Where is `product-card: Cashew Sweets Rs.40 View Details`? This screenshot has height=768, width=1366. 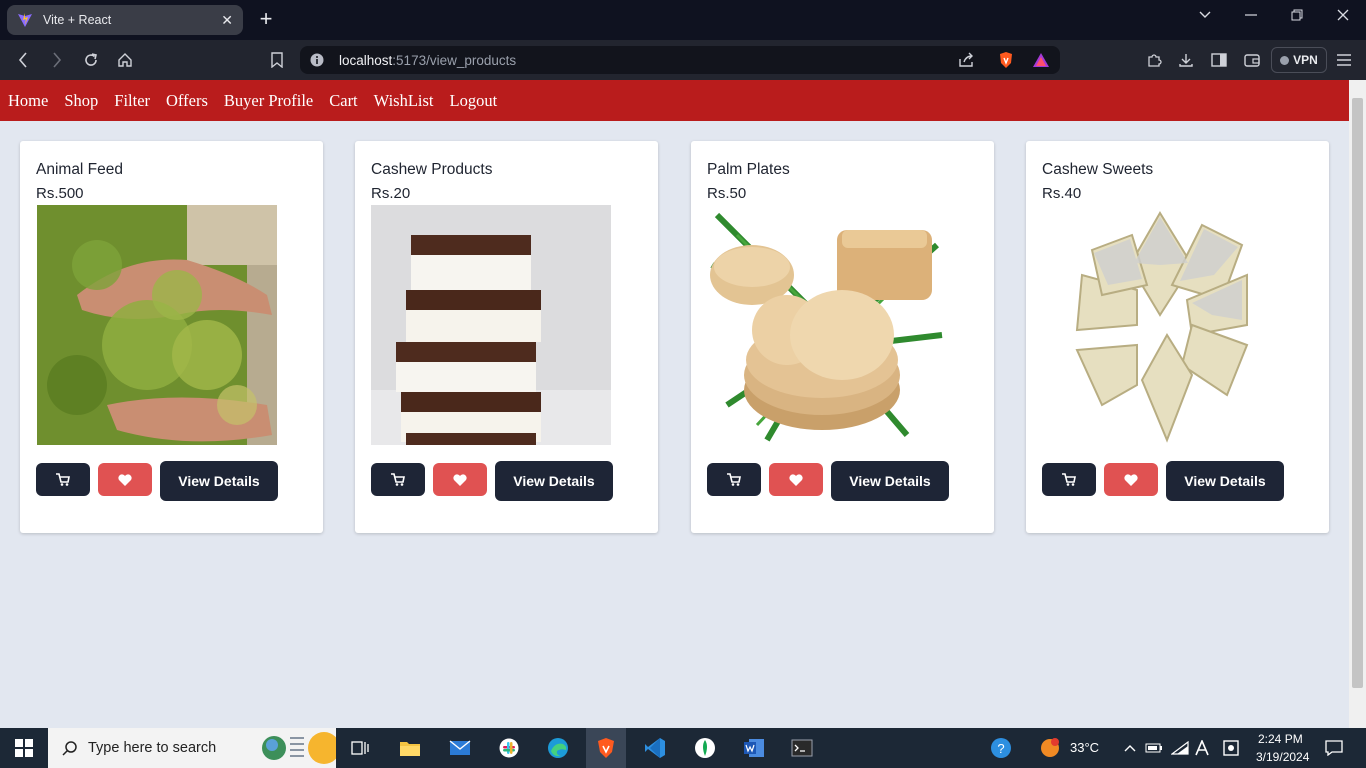 product-card: Cashew Sweets Rs.40 View Details is located at coordinates (1177, 337).